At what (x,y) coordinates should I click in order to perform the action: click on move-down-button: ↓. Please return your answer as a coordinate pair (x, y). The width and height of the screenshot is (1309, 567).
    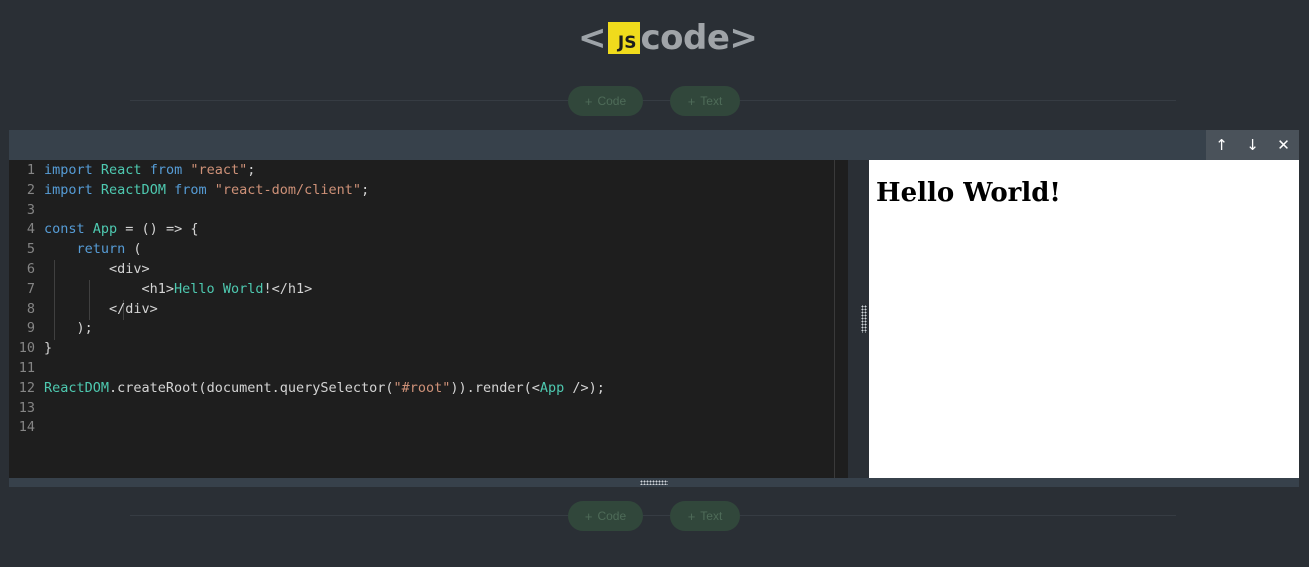
    Looking at the image, I should click on (1252, 145).